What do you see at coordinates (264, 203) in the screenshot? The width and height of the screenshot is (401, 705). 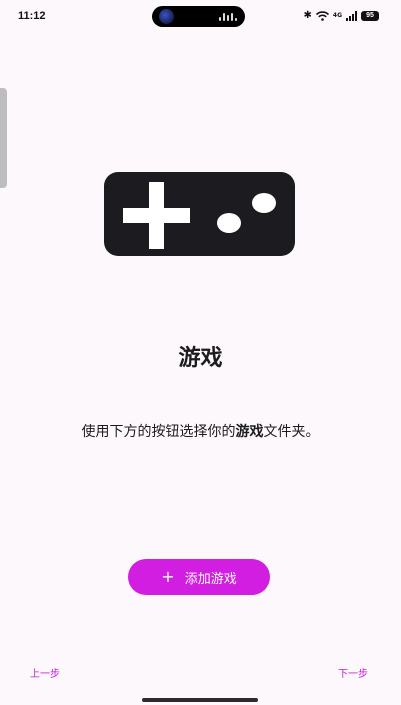 I see `gamepad-button-b` at bounding box center [264, 203].